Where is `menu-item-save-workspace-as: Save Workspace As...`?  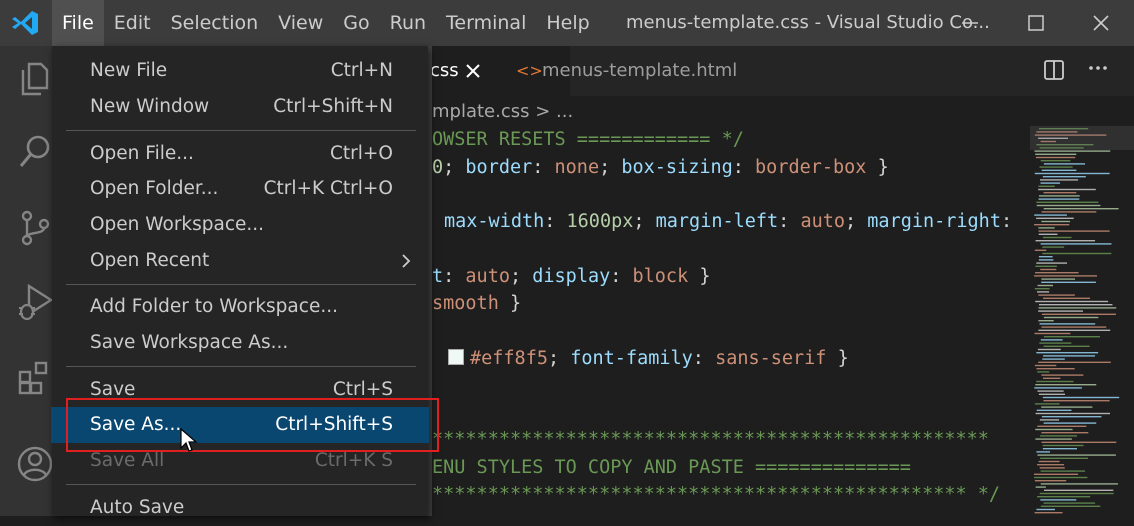 menu-item-save-workspace-as: Save Workspace As... is located at coordinates (240, 343).